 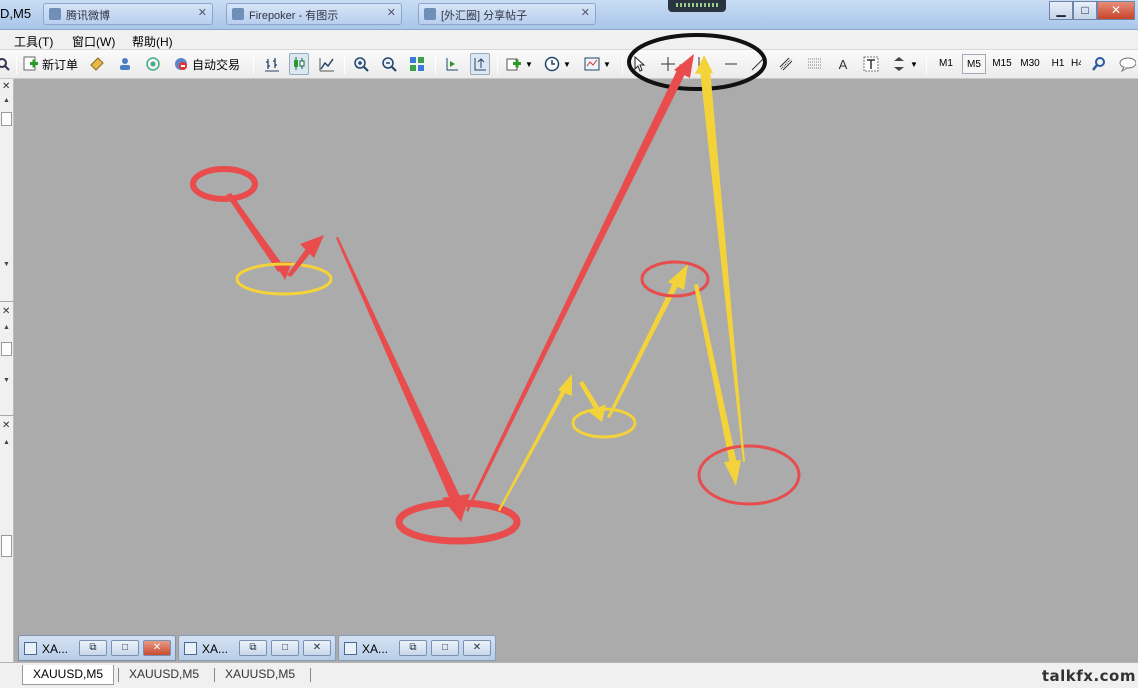 What do you see at coordinates (260, 675) in the screenshot?
I see `chart-tab-3: XAUUSD,M5` at bounding box center [260, 675].